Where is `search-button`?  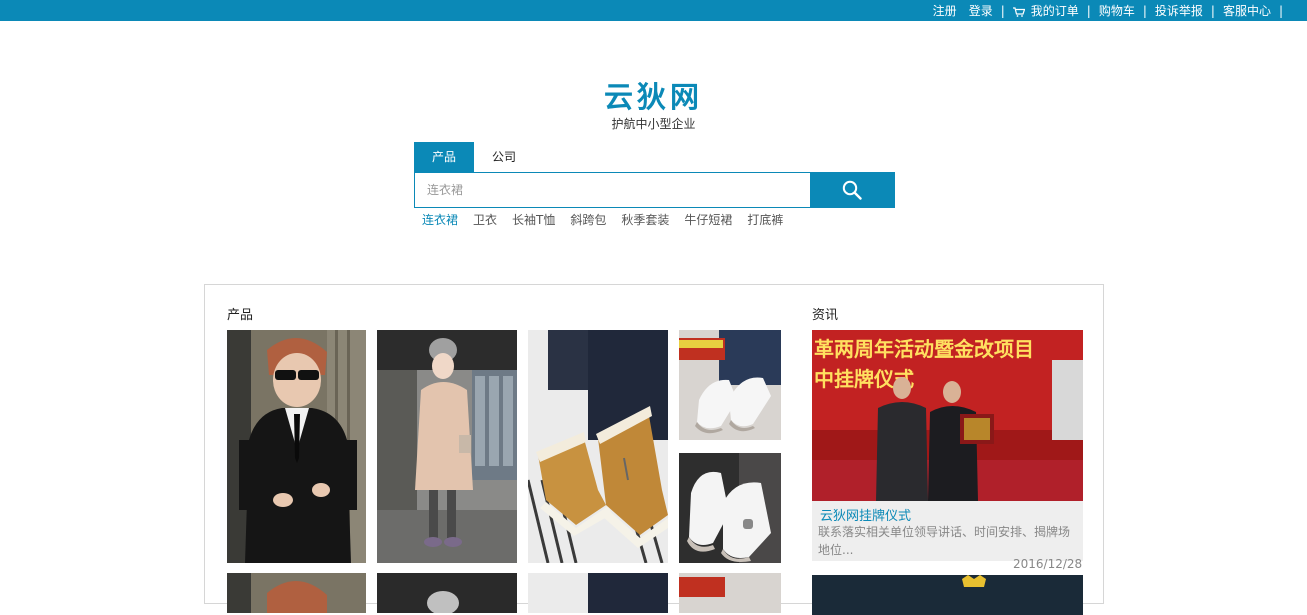 search-button is located at coordinates (852, 190).